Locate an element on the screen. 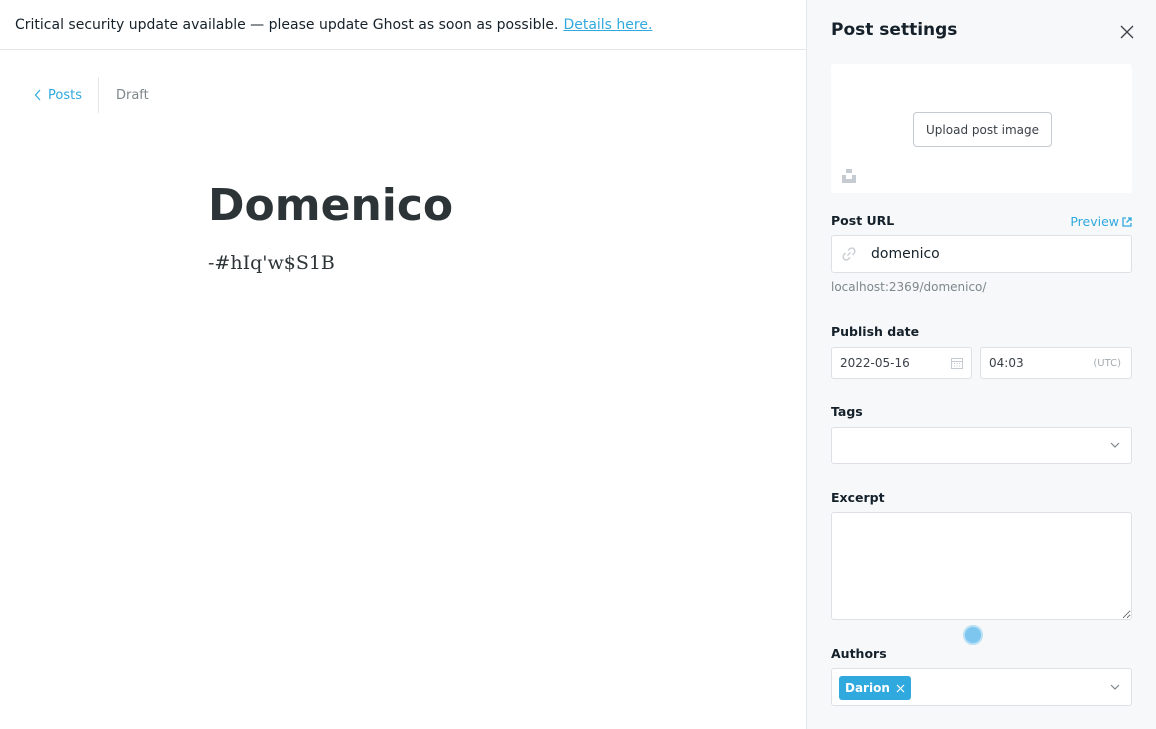  breadcrumb: Posts Draft is located at coordinates (91, 95).